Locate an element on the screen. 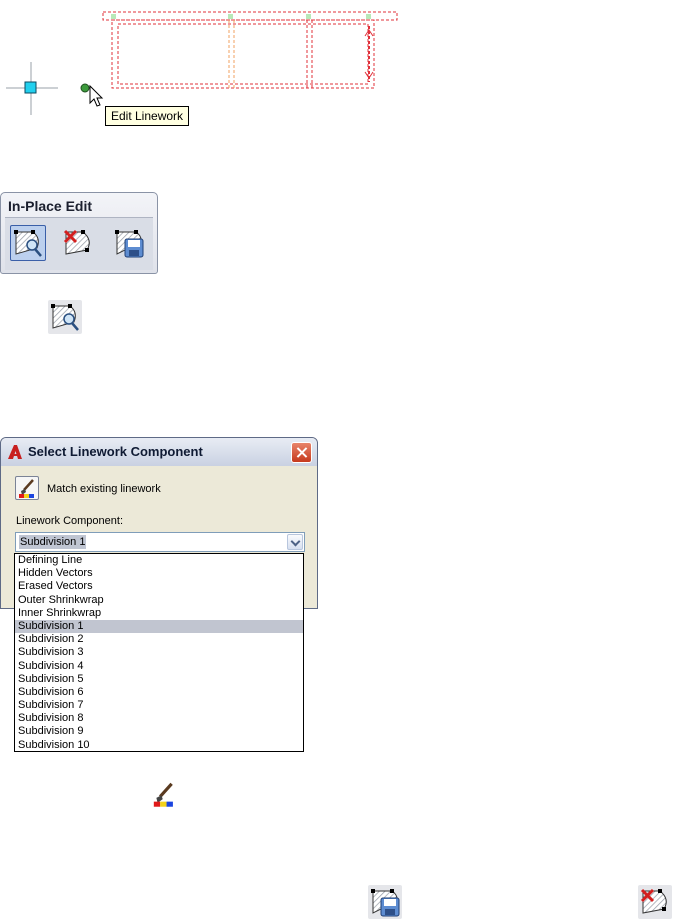 The width and height of the screenshot is (674, 923). edit-linework-tooltip: Edit Linework is located at coordinates (147, 116).